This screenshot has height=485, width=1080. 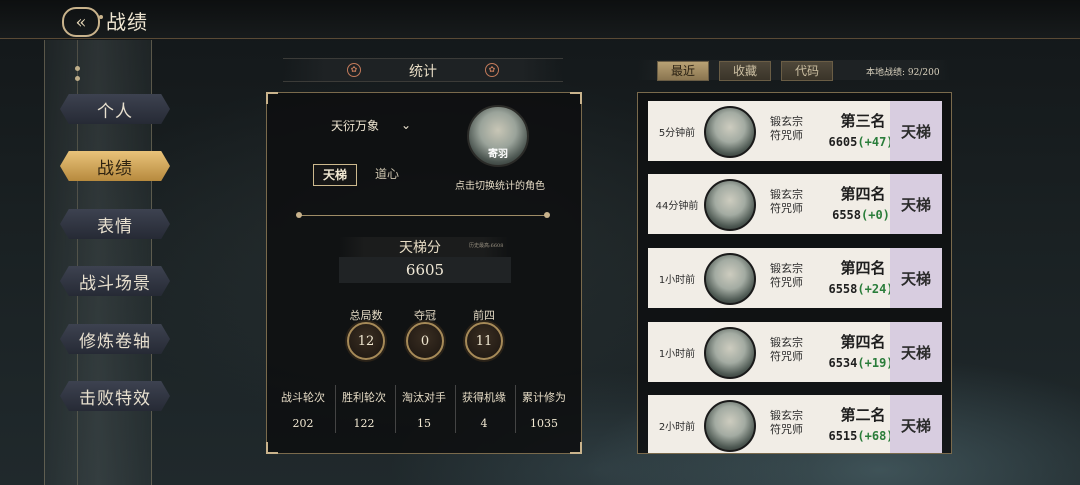 What do you see at coordinates (863, 415) in the screenshot?
I see `record-rank: 第二名` at bounding box center [863, 415].